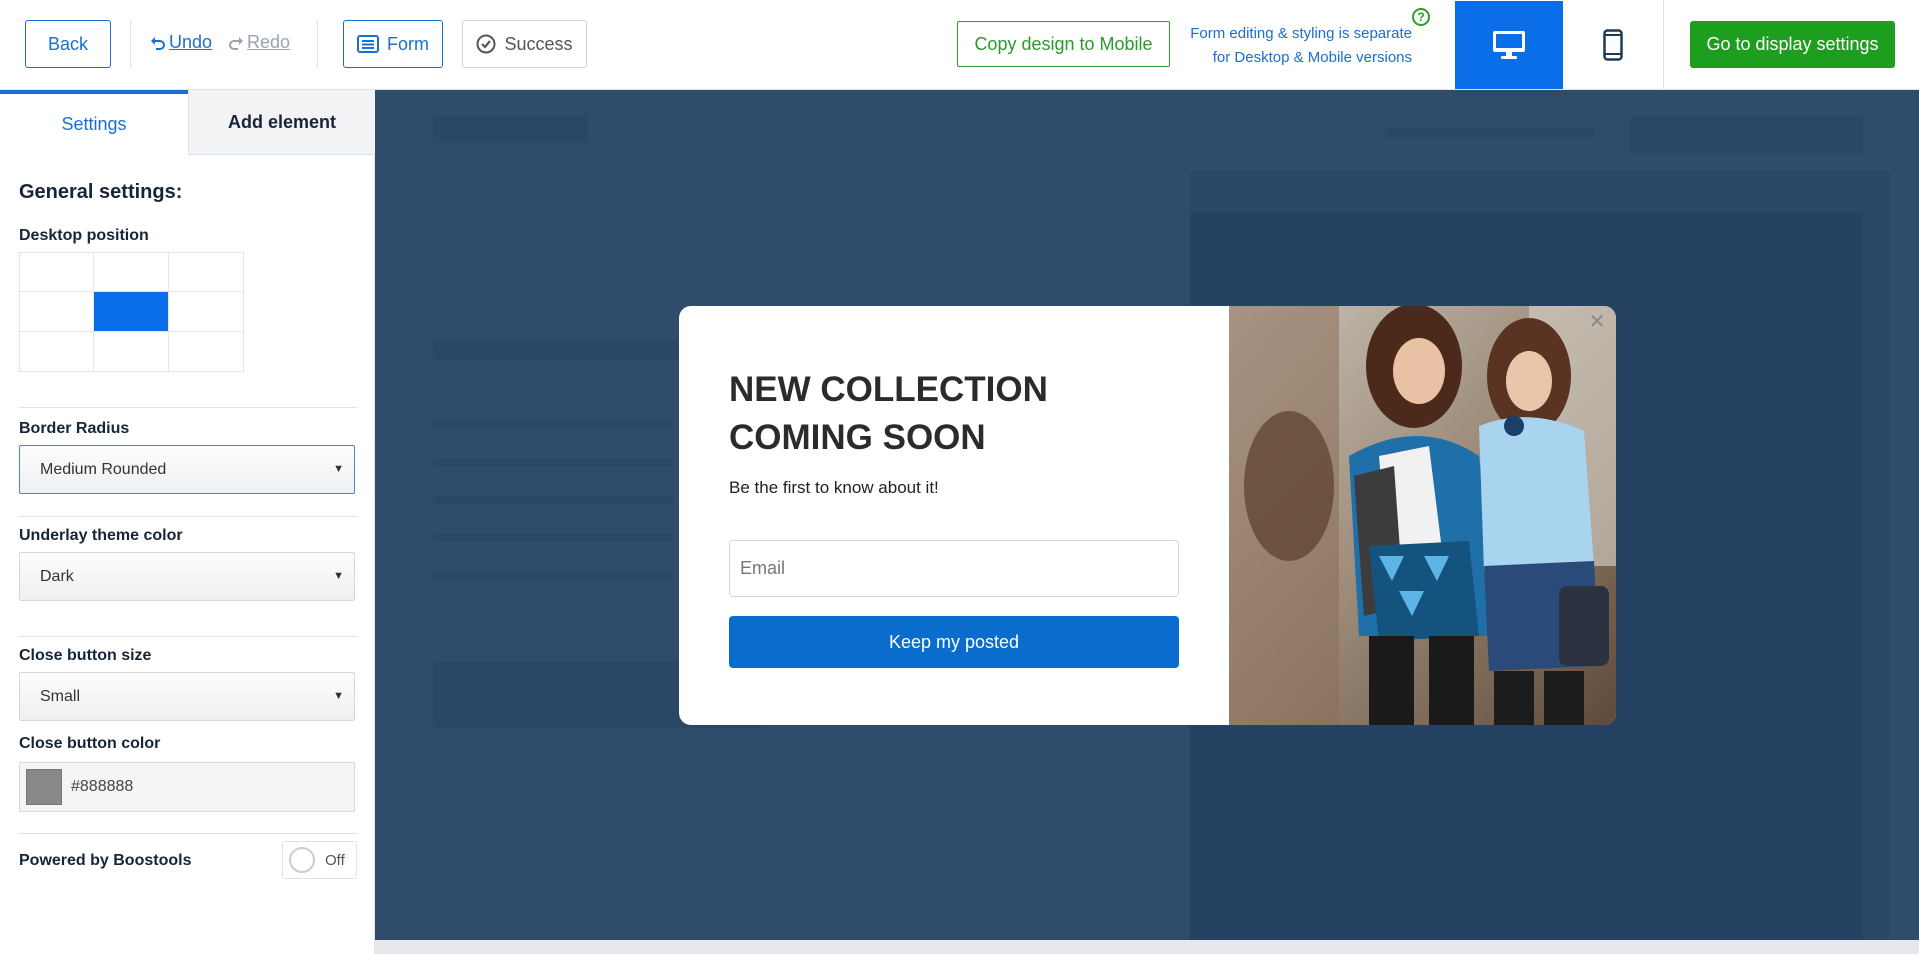 The width and height of the screenshot is (1919, 954). Describe the element at coordinates (85, 655) in the screenshot. I see `close-button-size-label: Close button size` at that location.